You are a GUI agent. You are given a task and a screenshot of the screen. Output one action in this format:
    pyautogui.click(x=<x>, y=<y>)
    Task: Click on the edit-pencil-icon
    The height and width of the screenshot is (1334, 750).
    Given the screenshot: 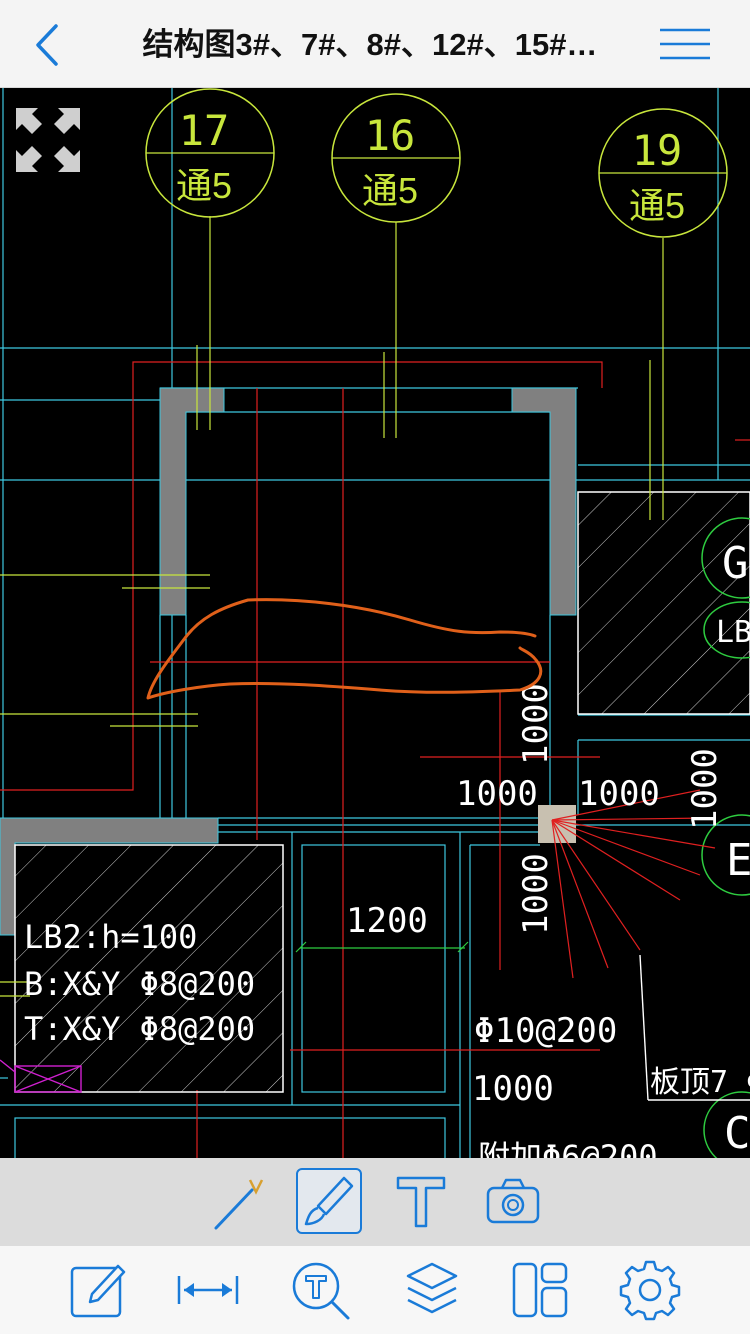 What is the action you would take?
    pyautogui.click(x=98, y=1291)
    